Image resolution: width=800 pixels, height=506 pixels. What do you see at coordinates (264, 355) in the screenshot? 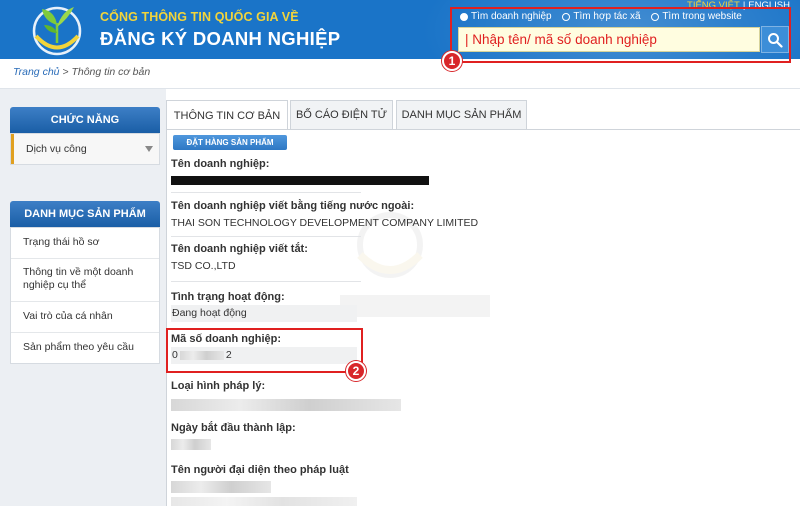
I see `tax-id-value: 02` at bounding box center [264, 355].